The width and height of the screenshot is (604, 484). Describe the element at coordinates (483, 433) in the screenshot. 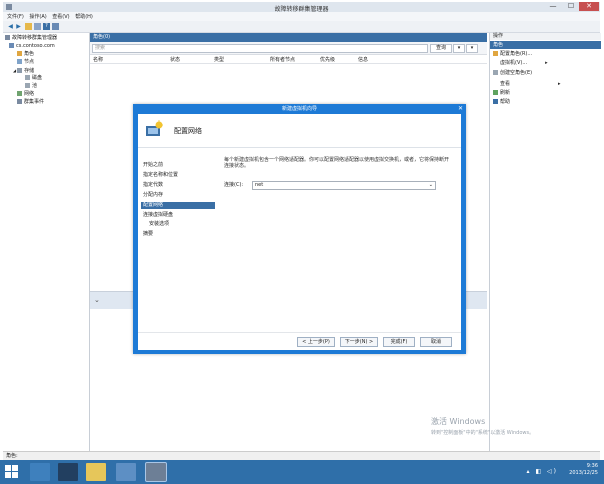

I see `activation-watermark-text: 转到"控制面板"中的"系统"以激活 Windows。` at that location.